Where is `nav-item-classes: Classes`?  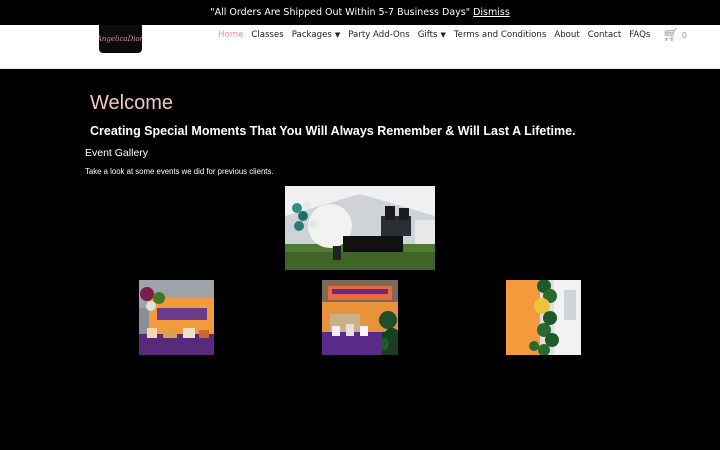 nav-item-classes: Classes is located at coordinates (267, 35).